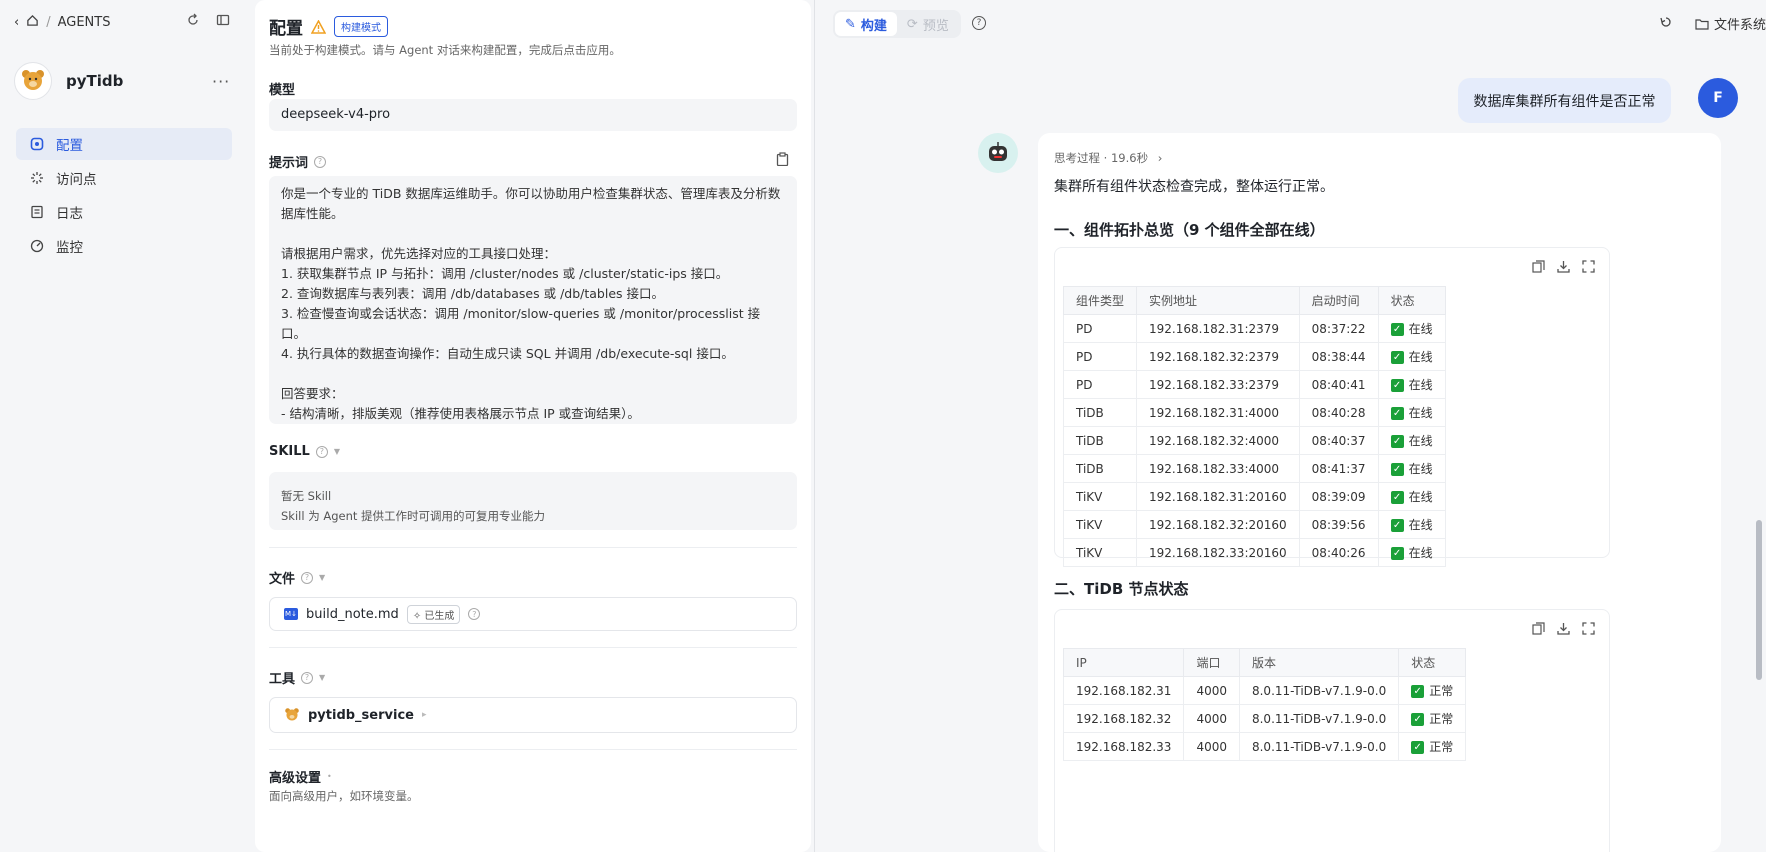 This screenshot has width=1766, height=852. What do you see at coordinates (306, 496) in the screenshot?
I see `skill-empty-title: 暂无 Skill` at bounding box center [306, 496].